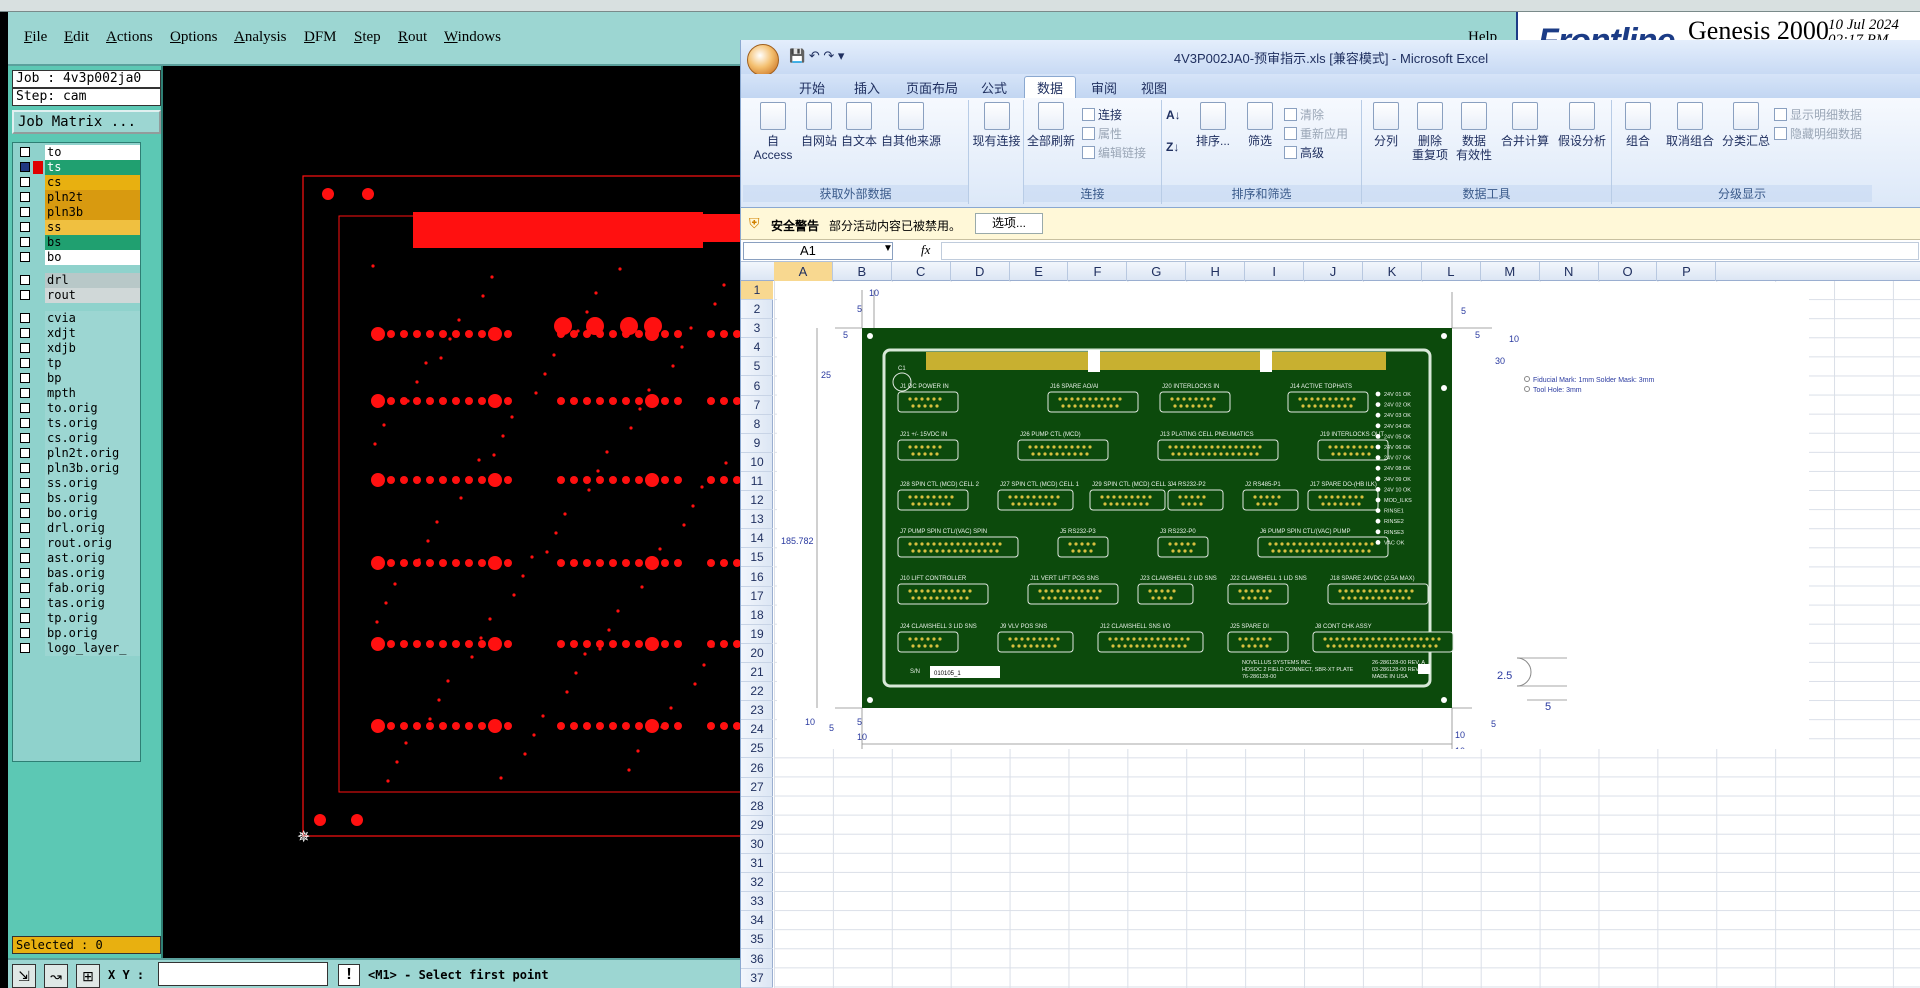  I want to click on group-button: 组合, so click(1638, 125).